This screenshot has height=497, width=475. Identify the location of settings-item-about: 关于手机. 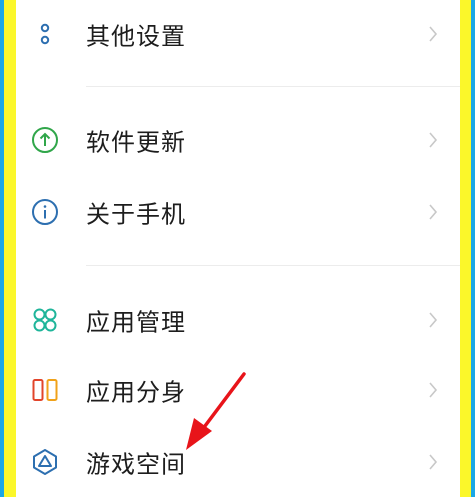
(238, 212).